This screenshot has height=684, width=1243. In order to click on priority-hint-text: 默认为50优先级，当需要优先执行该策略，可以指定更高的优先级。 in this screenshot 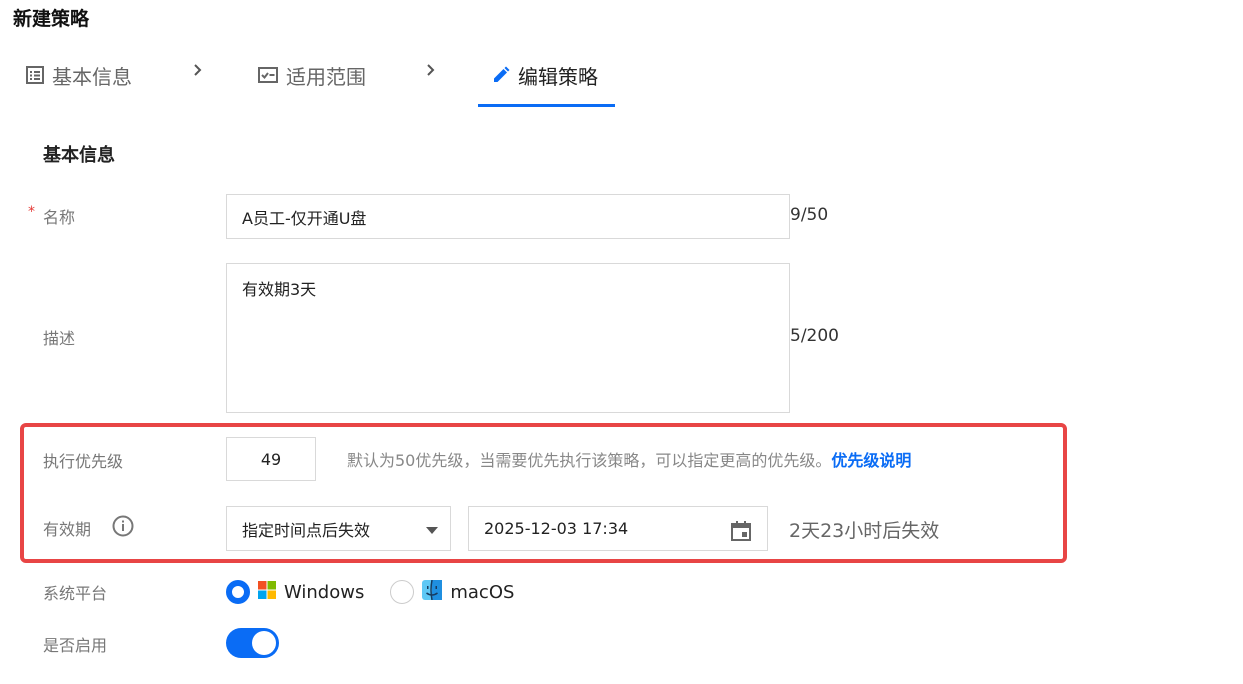, I will do `click(589, 460)`.